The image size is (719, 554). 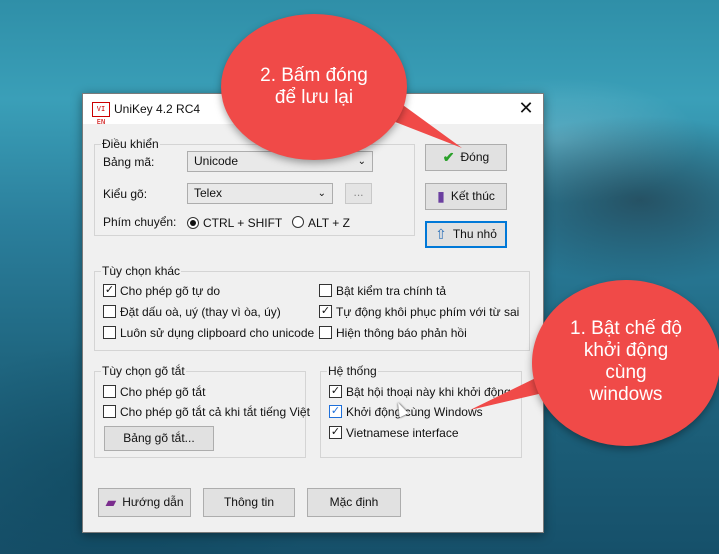 I want to click on callout-top-line-2: để lưu lại, so click(x=314, y=97).